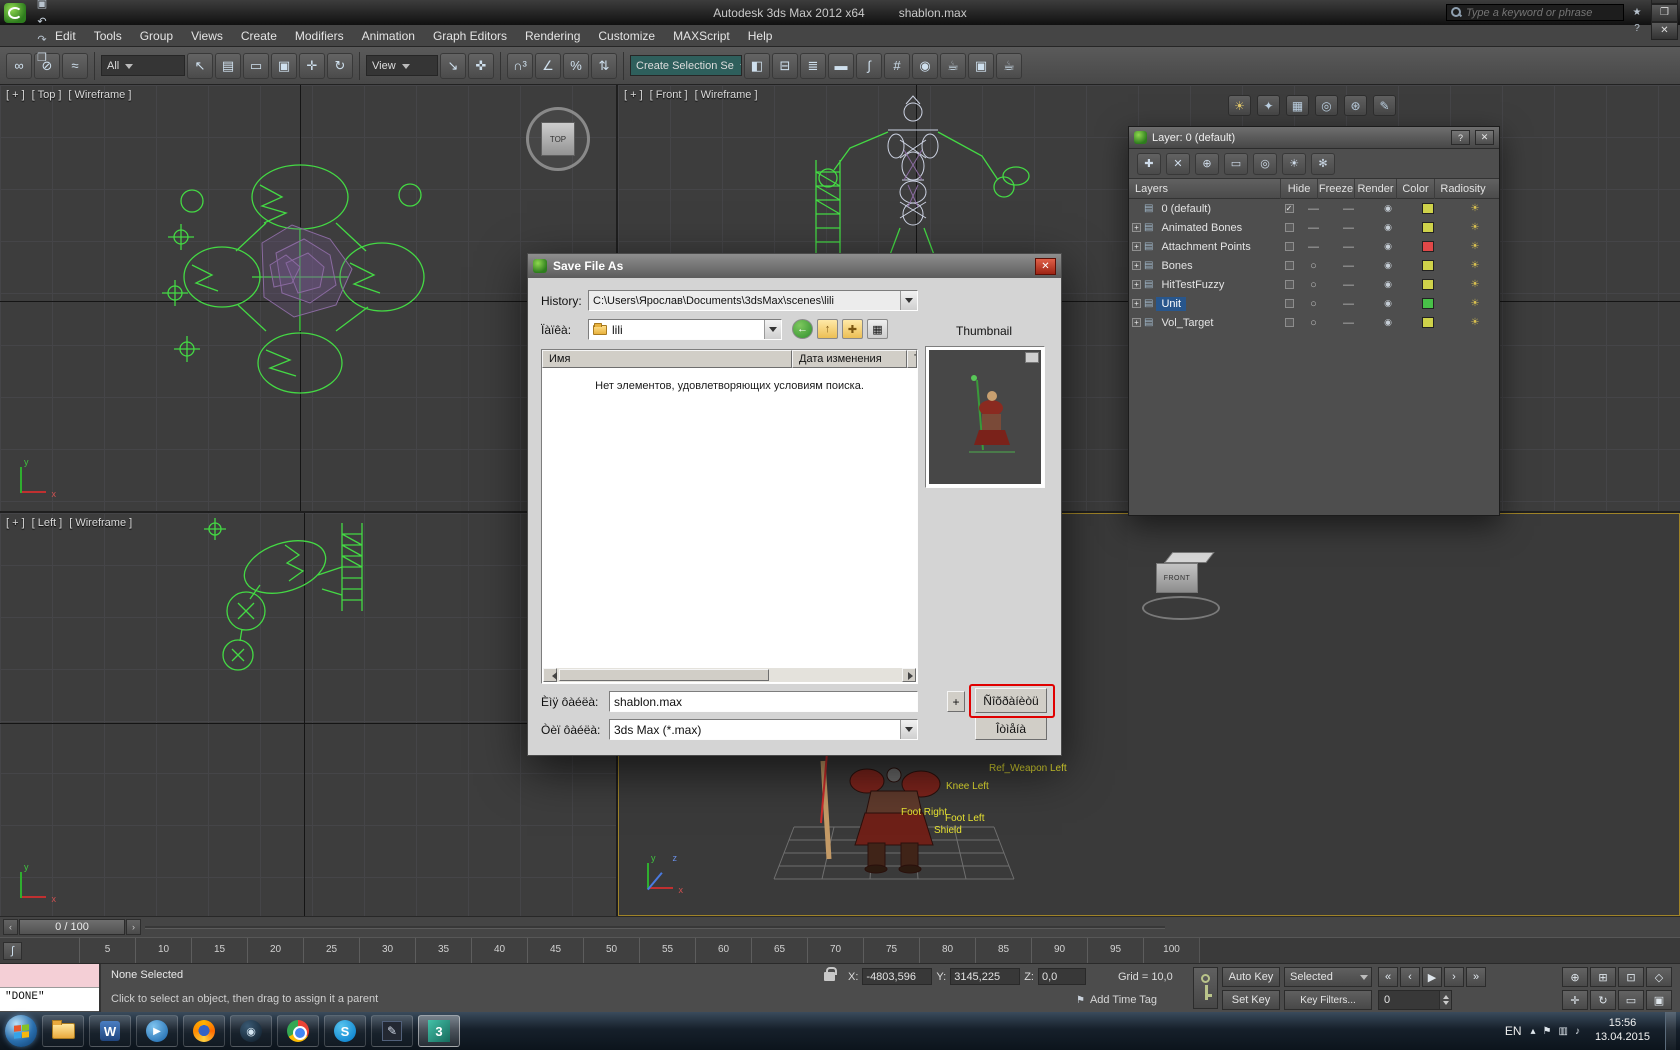  I want to click on set-current-layer-icon: ◎, so click(1265, 163).